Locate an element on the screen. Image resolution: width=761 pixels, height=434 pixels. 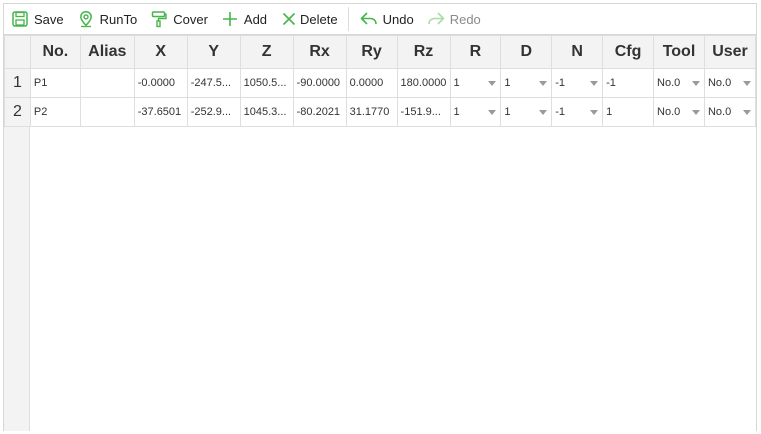
delete-label: Delete is located at coordinates (319, 19).